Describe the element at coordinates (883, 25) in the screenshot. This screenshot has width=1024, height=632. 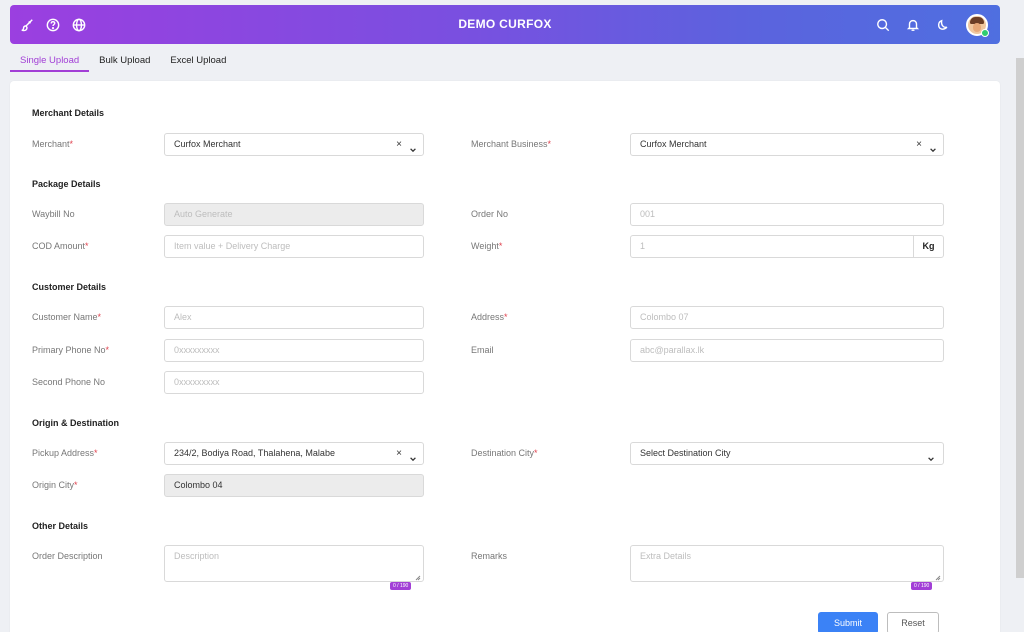
I see `search-icon` at that location.